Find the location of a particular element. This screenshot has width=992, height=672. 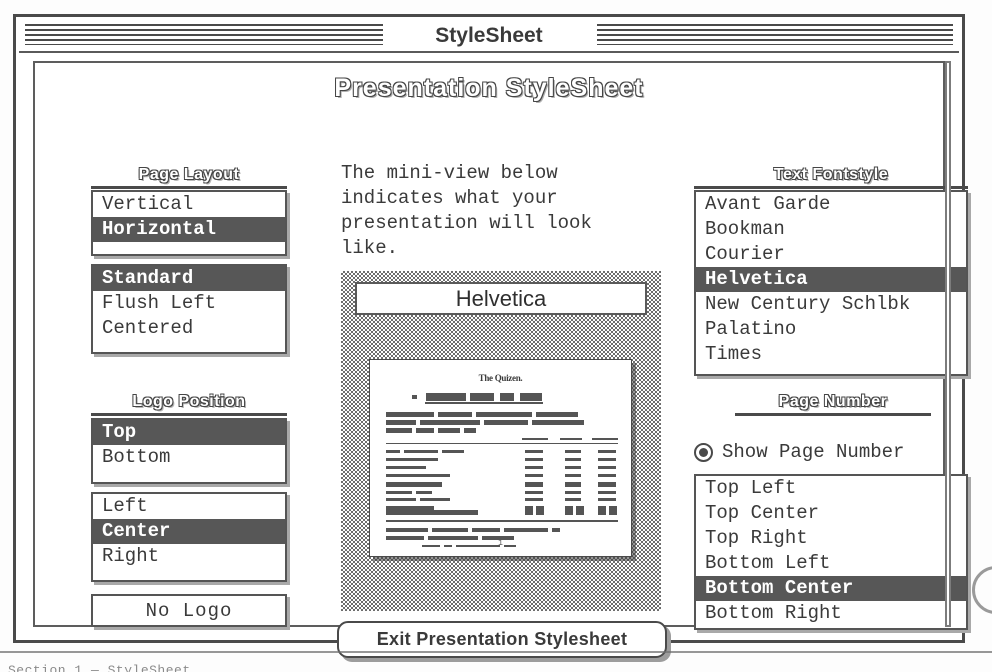

section-header-logo-position: Logo Position is located at coordinates (189, 404).